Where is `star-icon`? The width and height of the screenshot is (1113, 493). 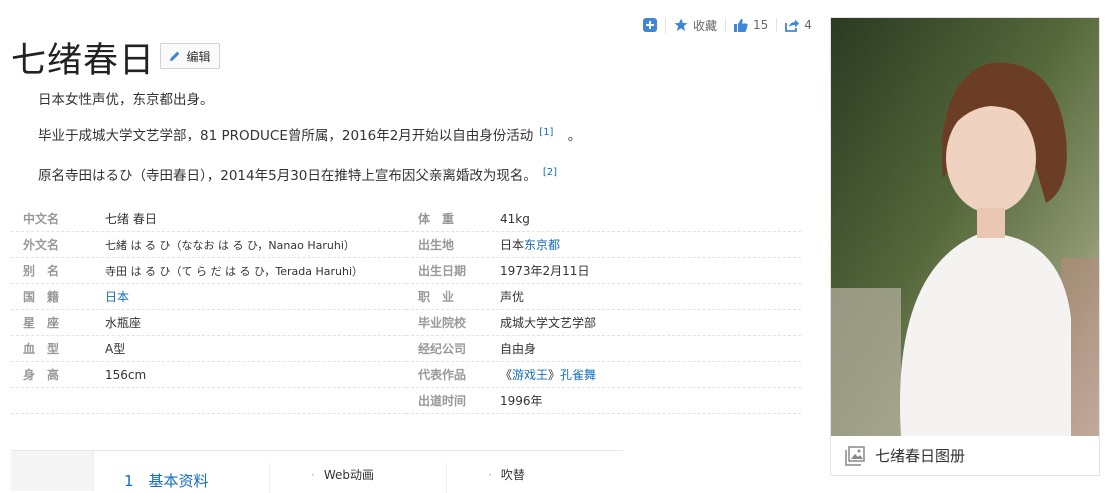 star-icon is located at coordinates (681, 24).